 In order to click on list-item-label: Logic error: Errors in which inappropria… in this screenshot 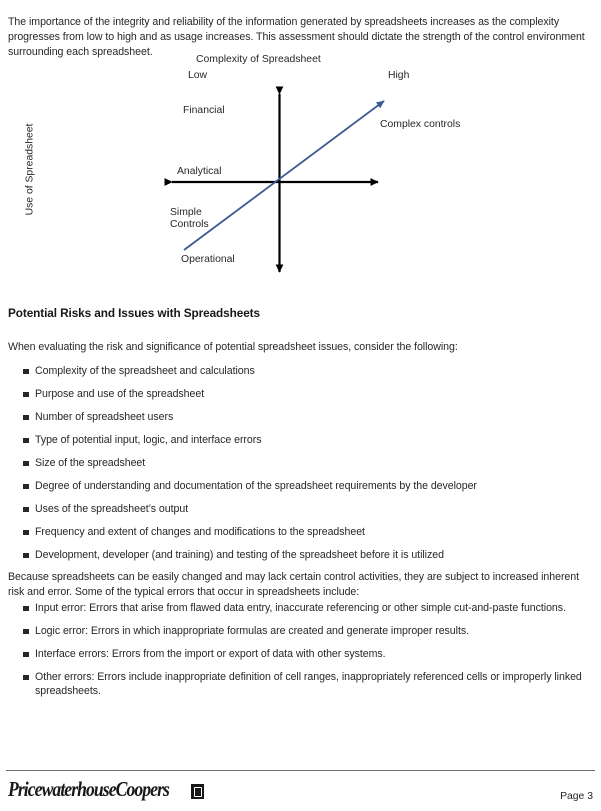, I will do `click(252, 631)`.